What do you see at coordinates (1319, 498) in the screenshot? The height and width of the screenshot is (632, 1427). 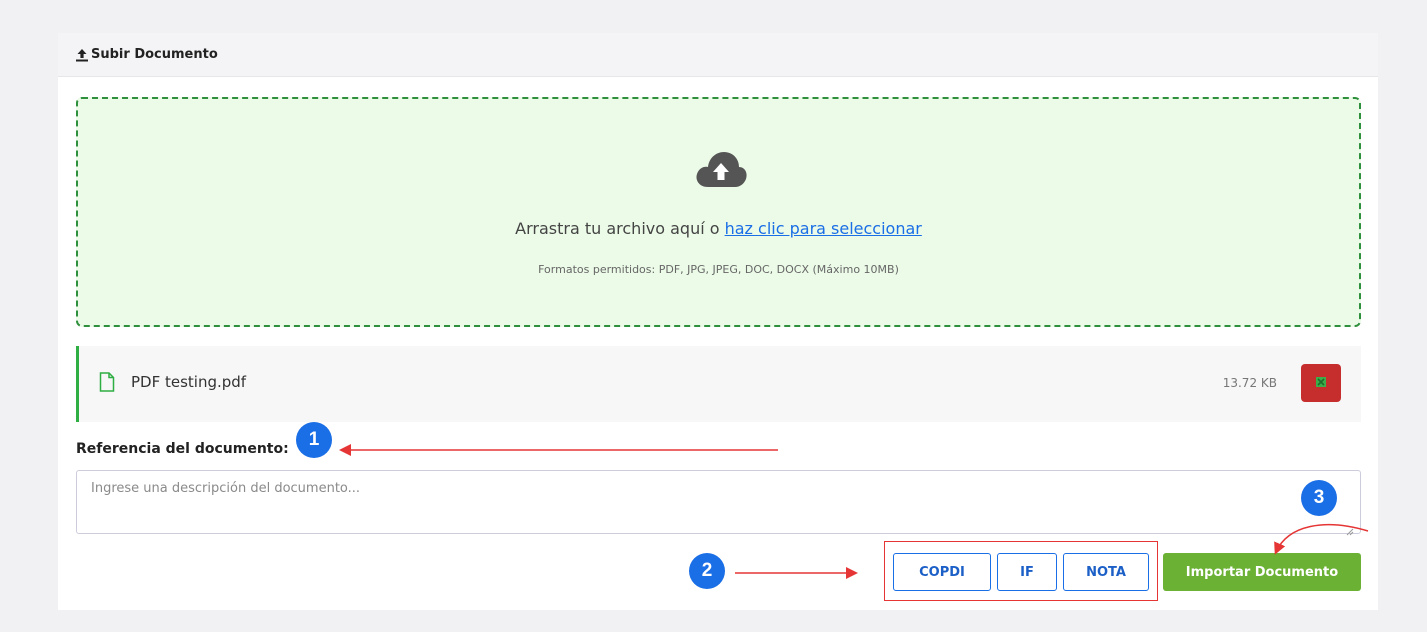 I see `annotation-badge-3: 3` at bounding box center [1319, 498].